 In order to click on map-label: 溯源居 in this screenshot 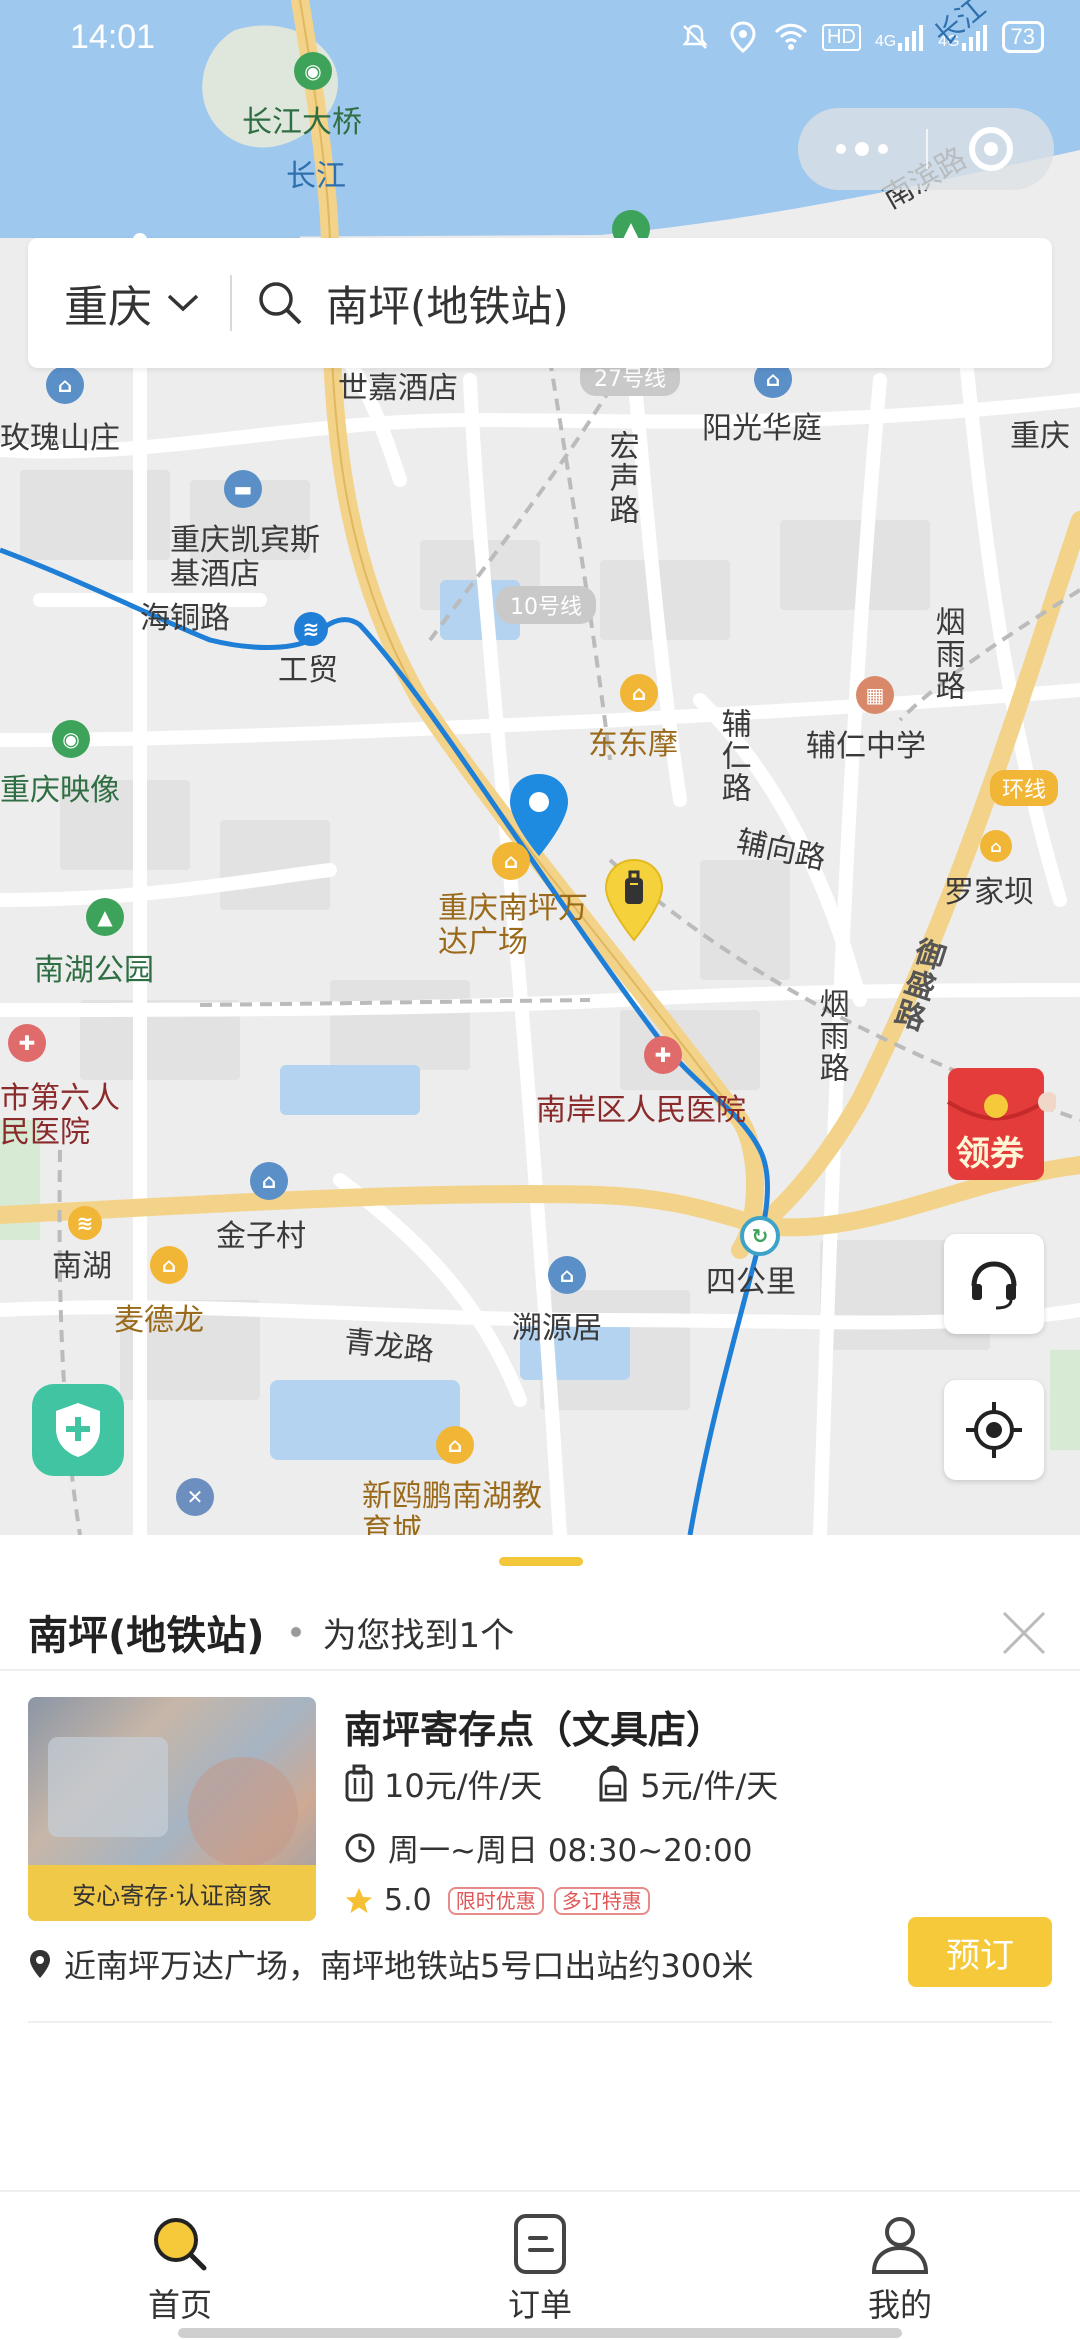, I will do `click(557, 1328)`.